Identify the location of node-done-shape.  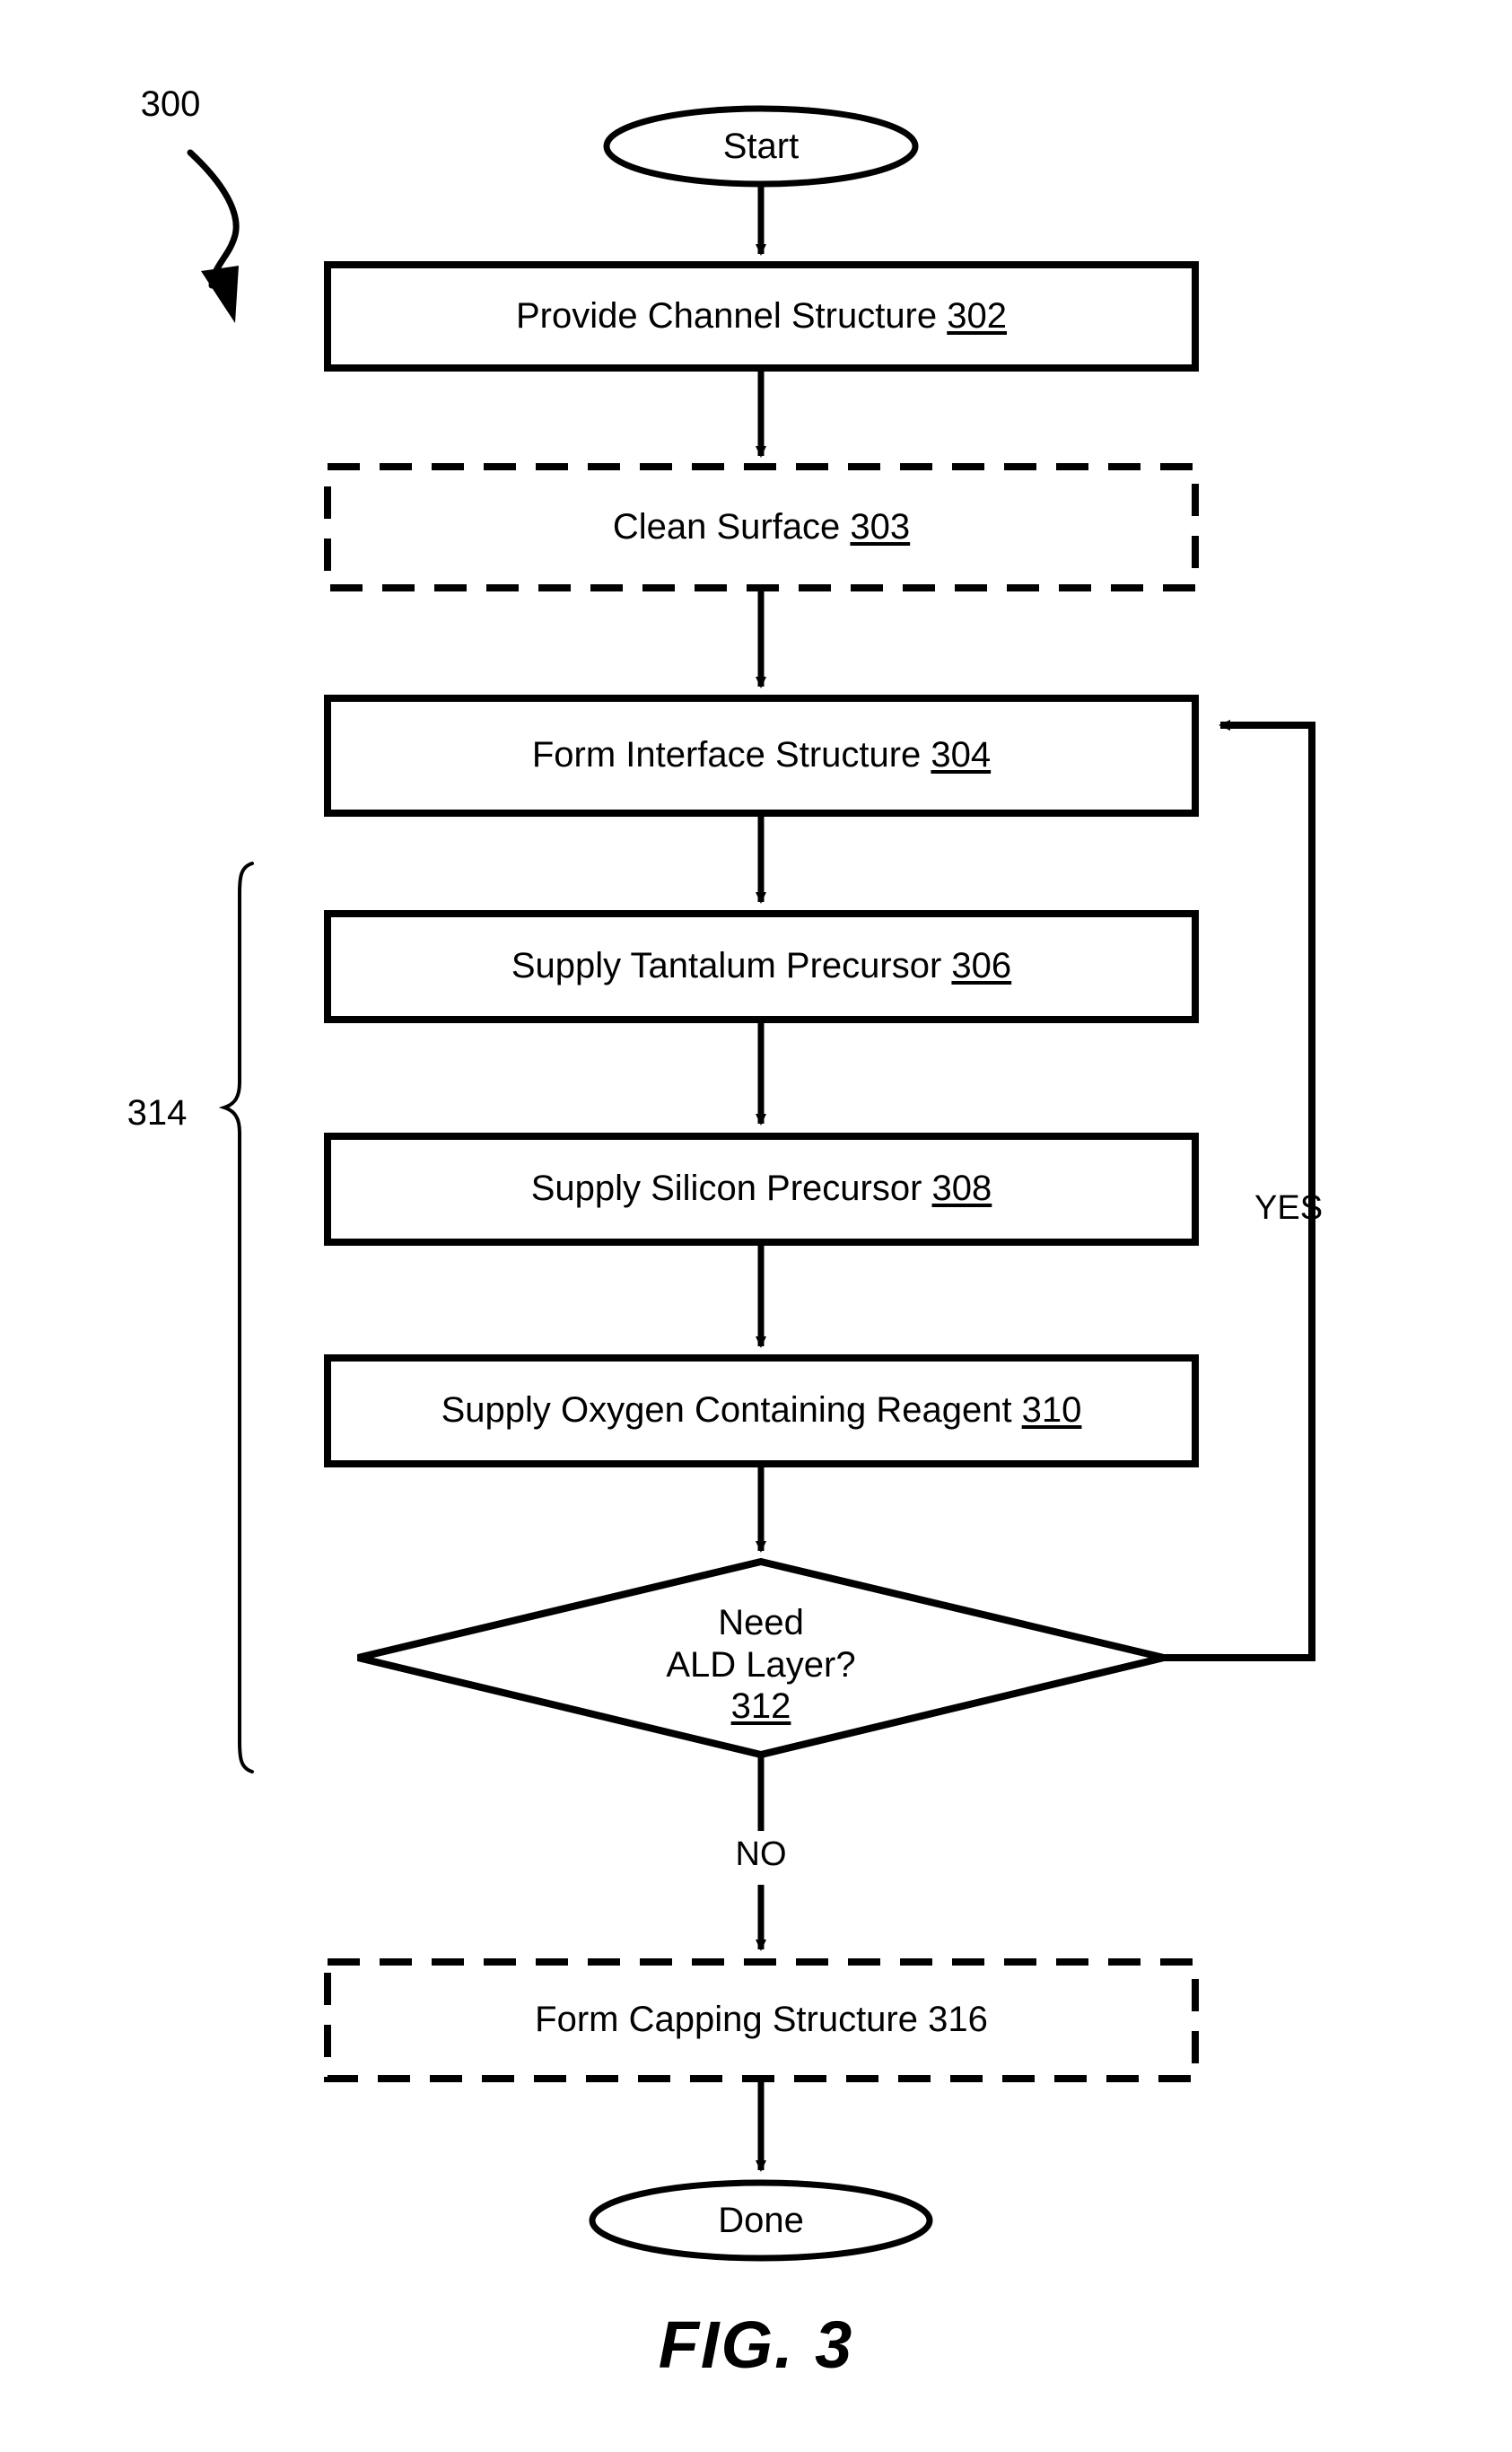
(761, 2221).